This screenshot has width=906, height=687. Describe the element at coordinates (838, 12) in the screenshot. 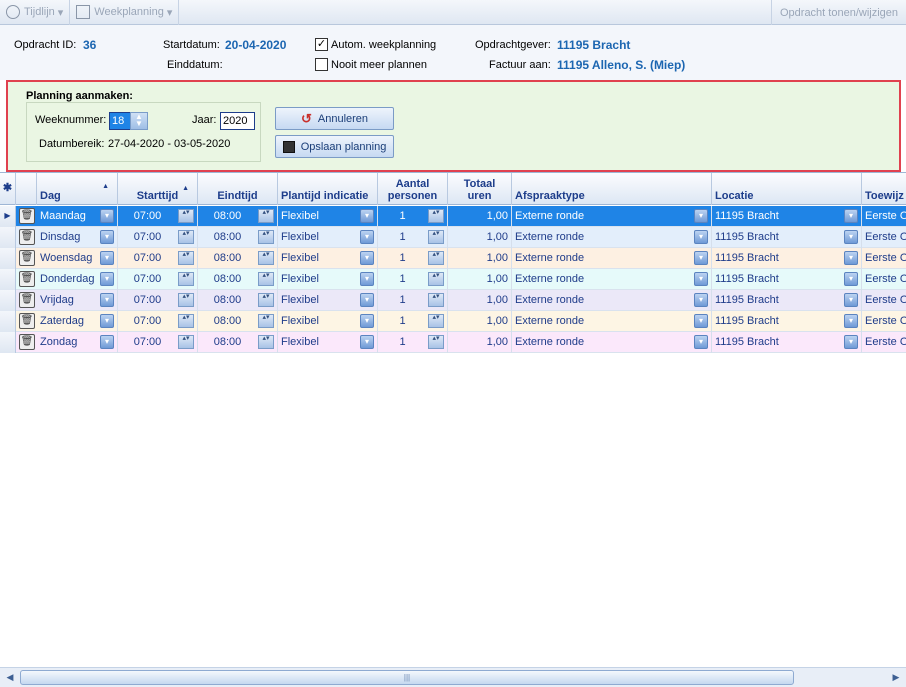

I see `opdracht-tonen-button: Opdracht tonen/wijzigen` at that location.